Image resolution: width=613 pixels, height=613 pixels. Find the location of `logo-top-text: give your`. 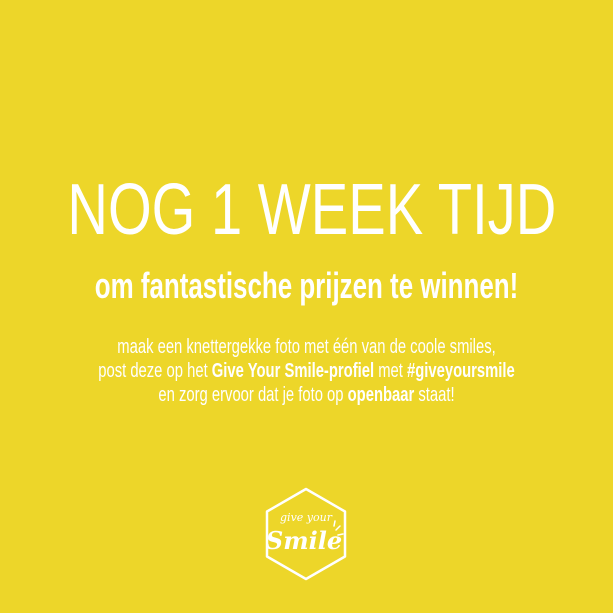

logo-top-text: give your is located at coordinates (306, 517).